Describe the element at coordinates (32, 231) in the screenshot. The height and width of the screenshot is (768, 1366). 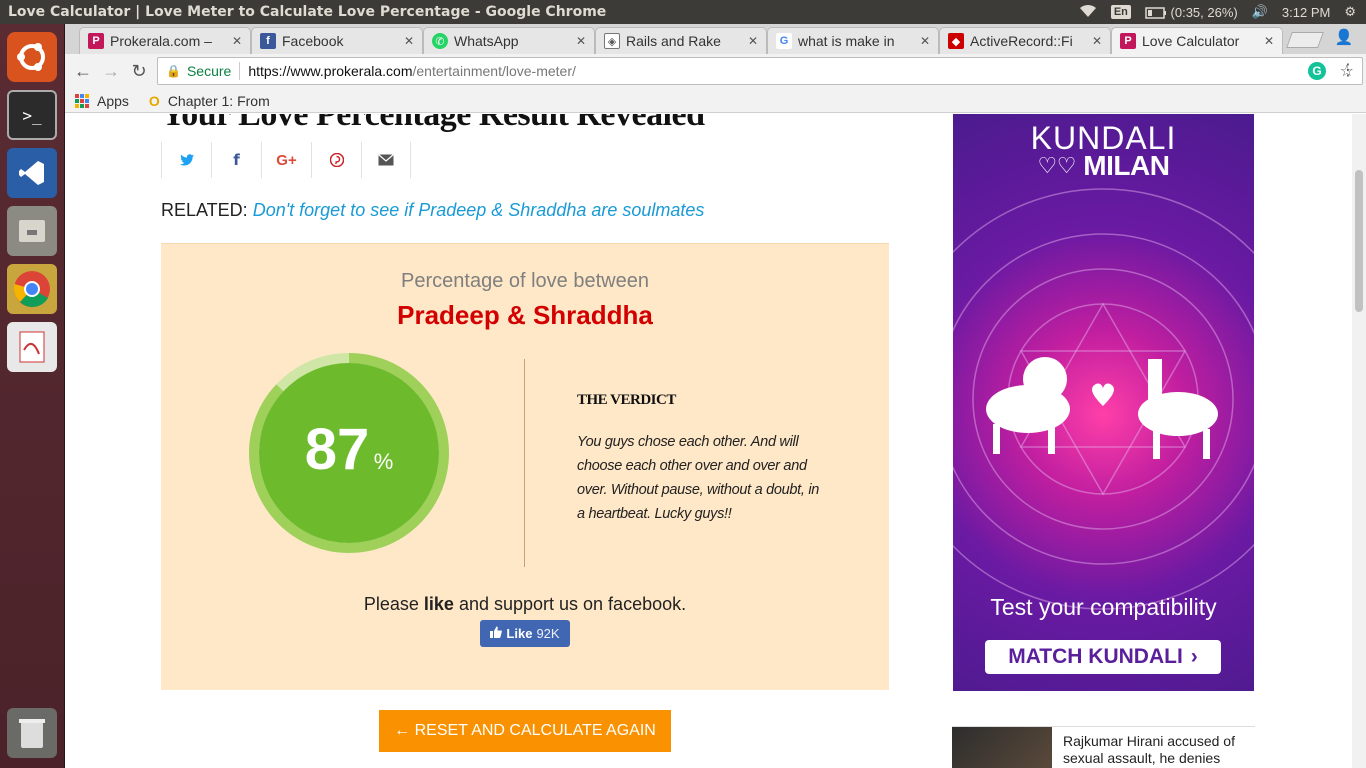
I see `files-icon` at that location.